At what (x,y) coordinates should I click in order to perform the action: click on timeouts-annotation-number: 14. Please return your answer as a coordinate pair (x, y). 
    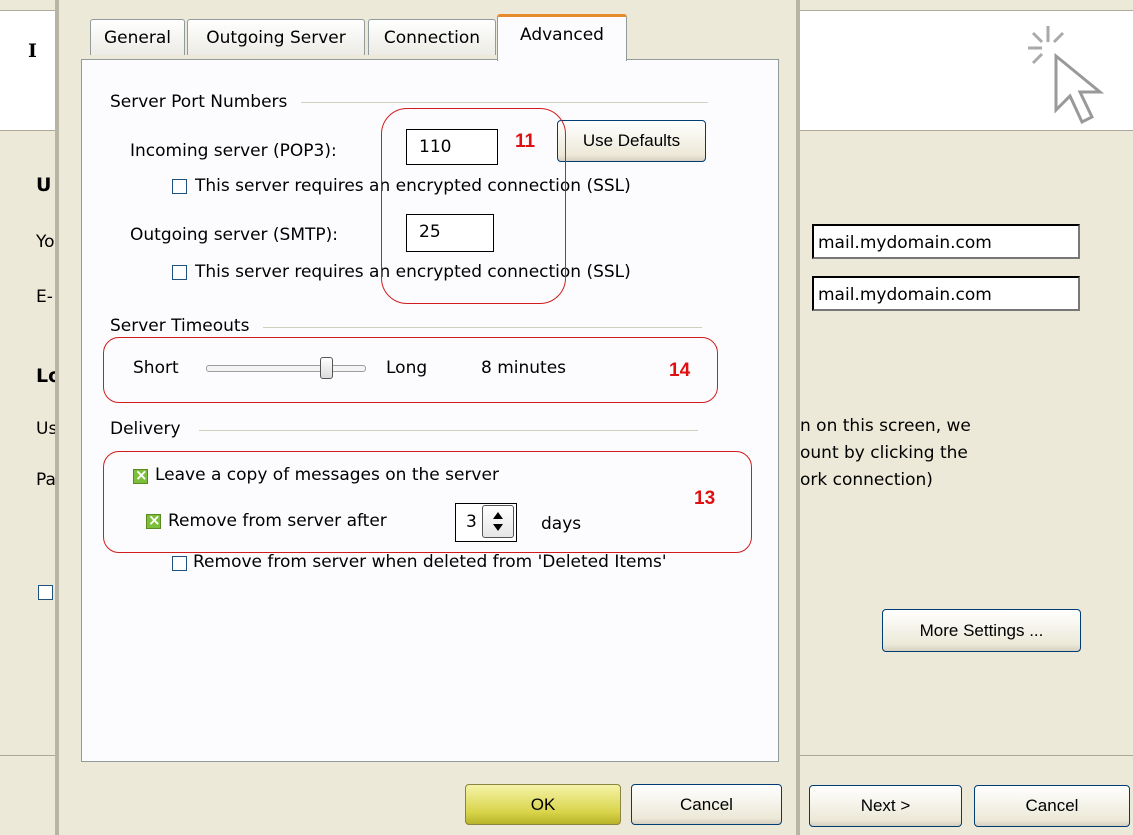
    Looking at the image, I should click on (680, 370).